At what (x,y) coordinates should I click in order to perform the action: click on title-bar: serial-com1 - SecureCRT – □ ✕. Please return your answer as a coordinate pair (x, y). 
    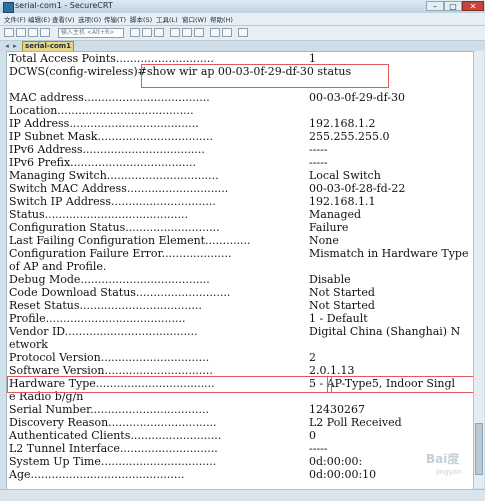
    Looking at the image, I should click on (242, 7).